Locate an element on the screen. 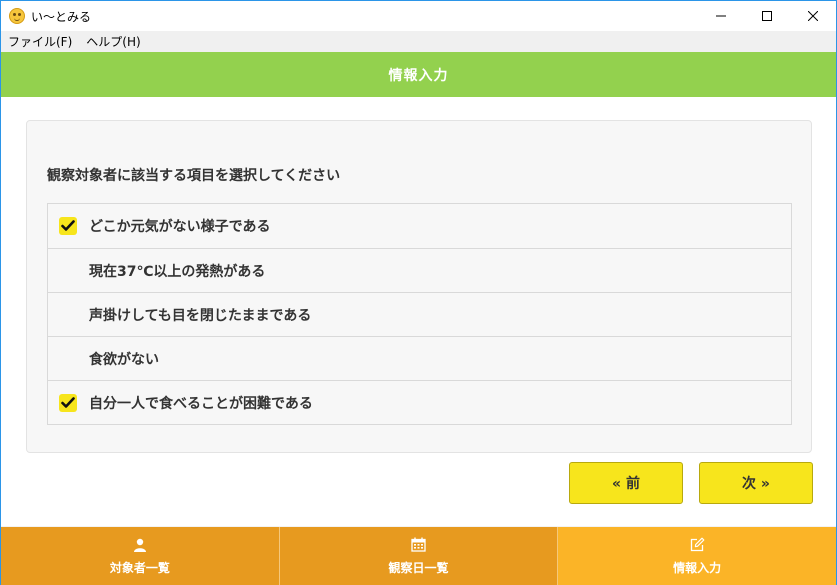 This screenshot has width=837, height=585. checklist-item-2: 現在37℃以上の発熱がある is located at coordinates (419, 270).